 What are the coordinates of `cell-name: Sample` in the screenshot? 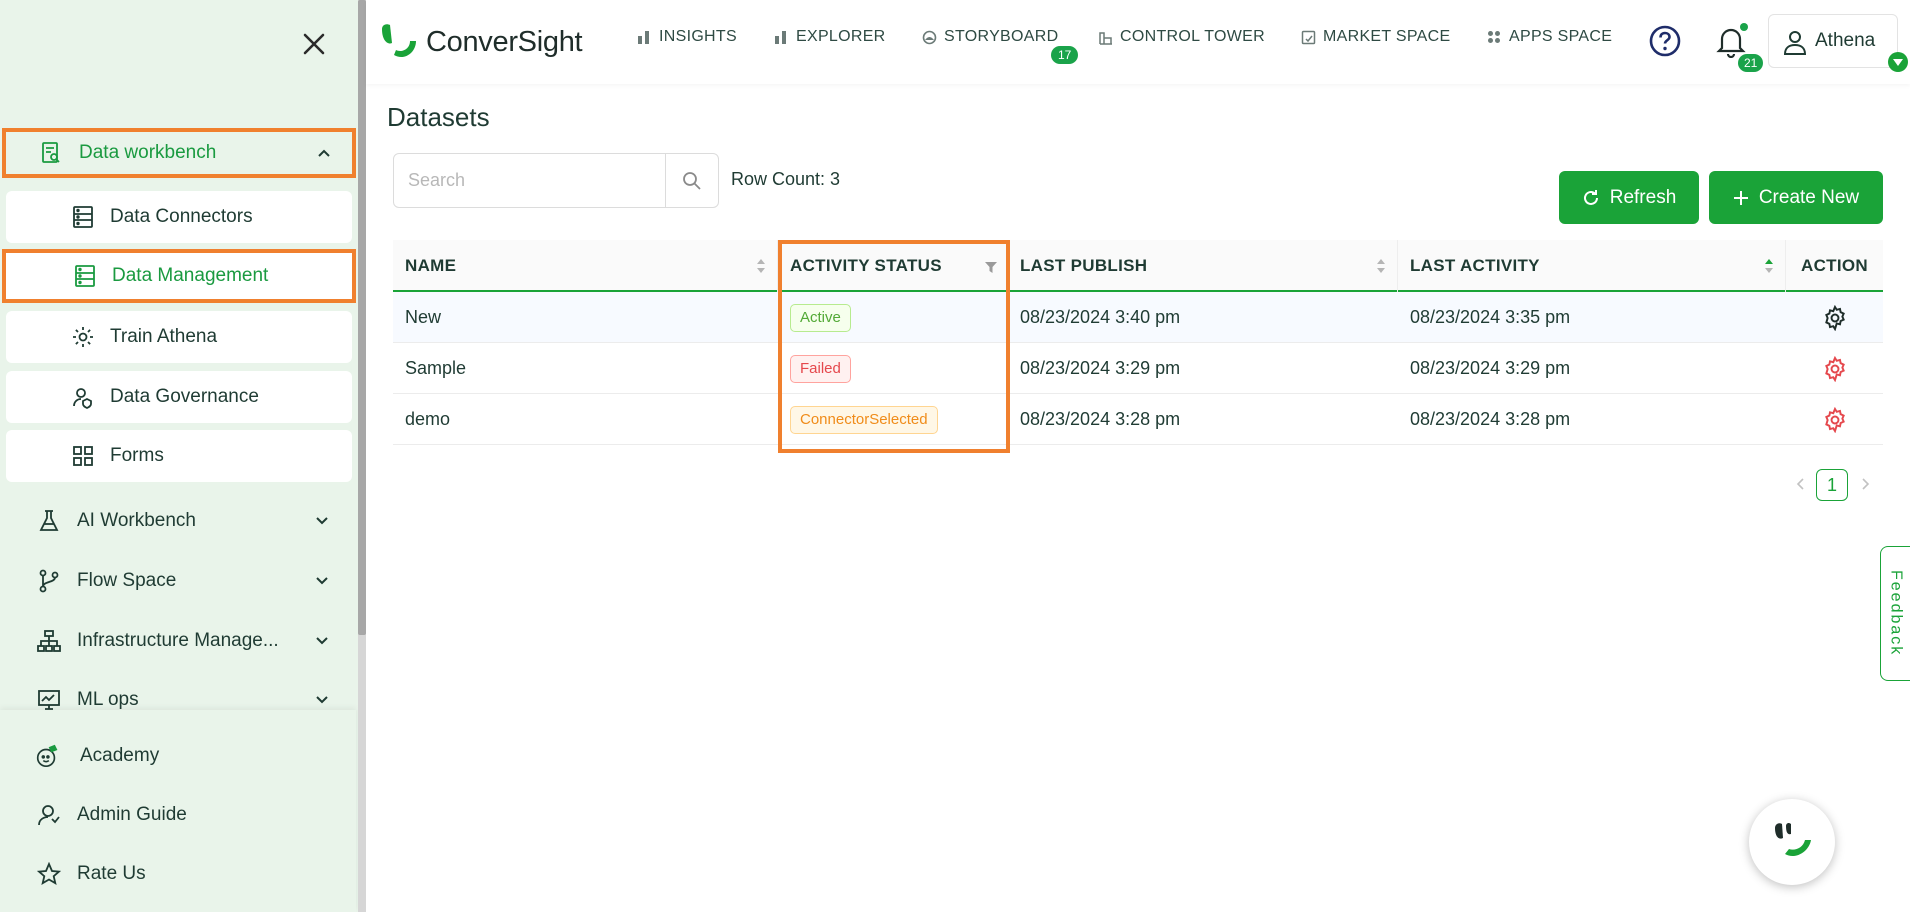 It's located at (429, 368).